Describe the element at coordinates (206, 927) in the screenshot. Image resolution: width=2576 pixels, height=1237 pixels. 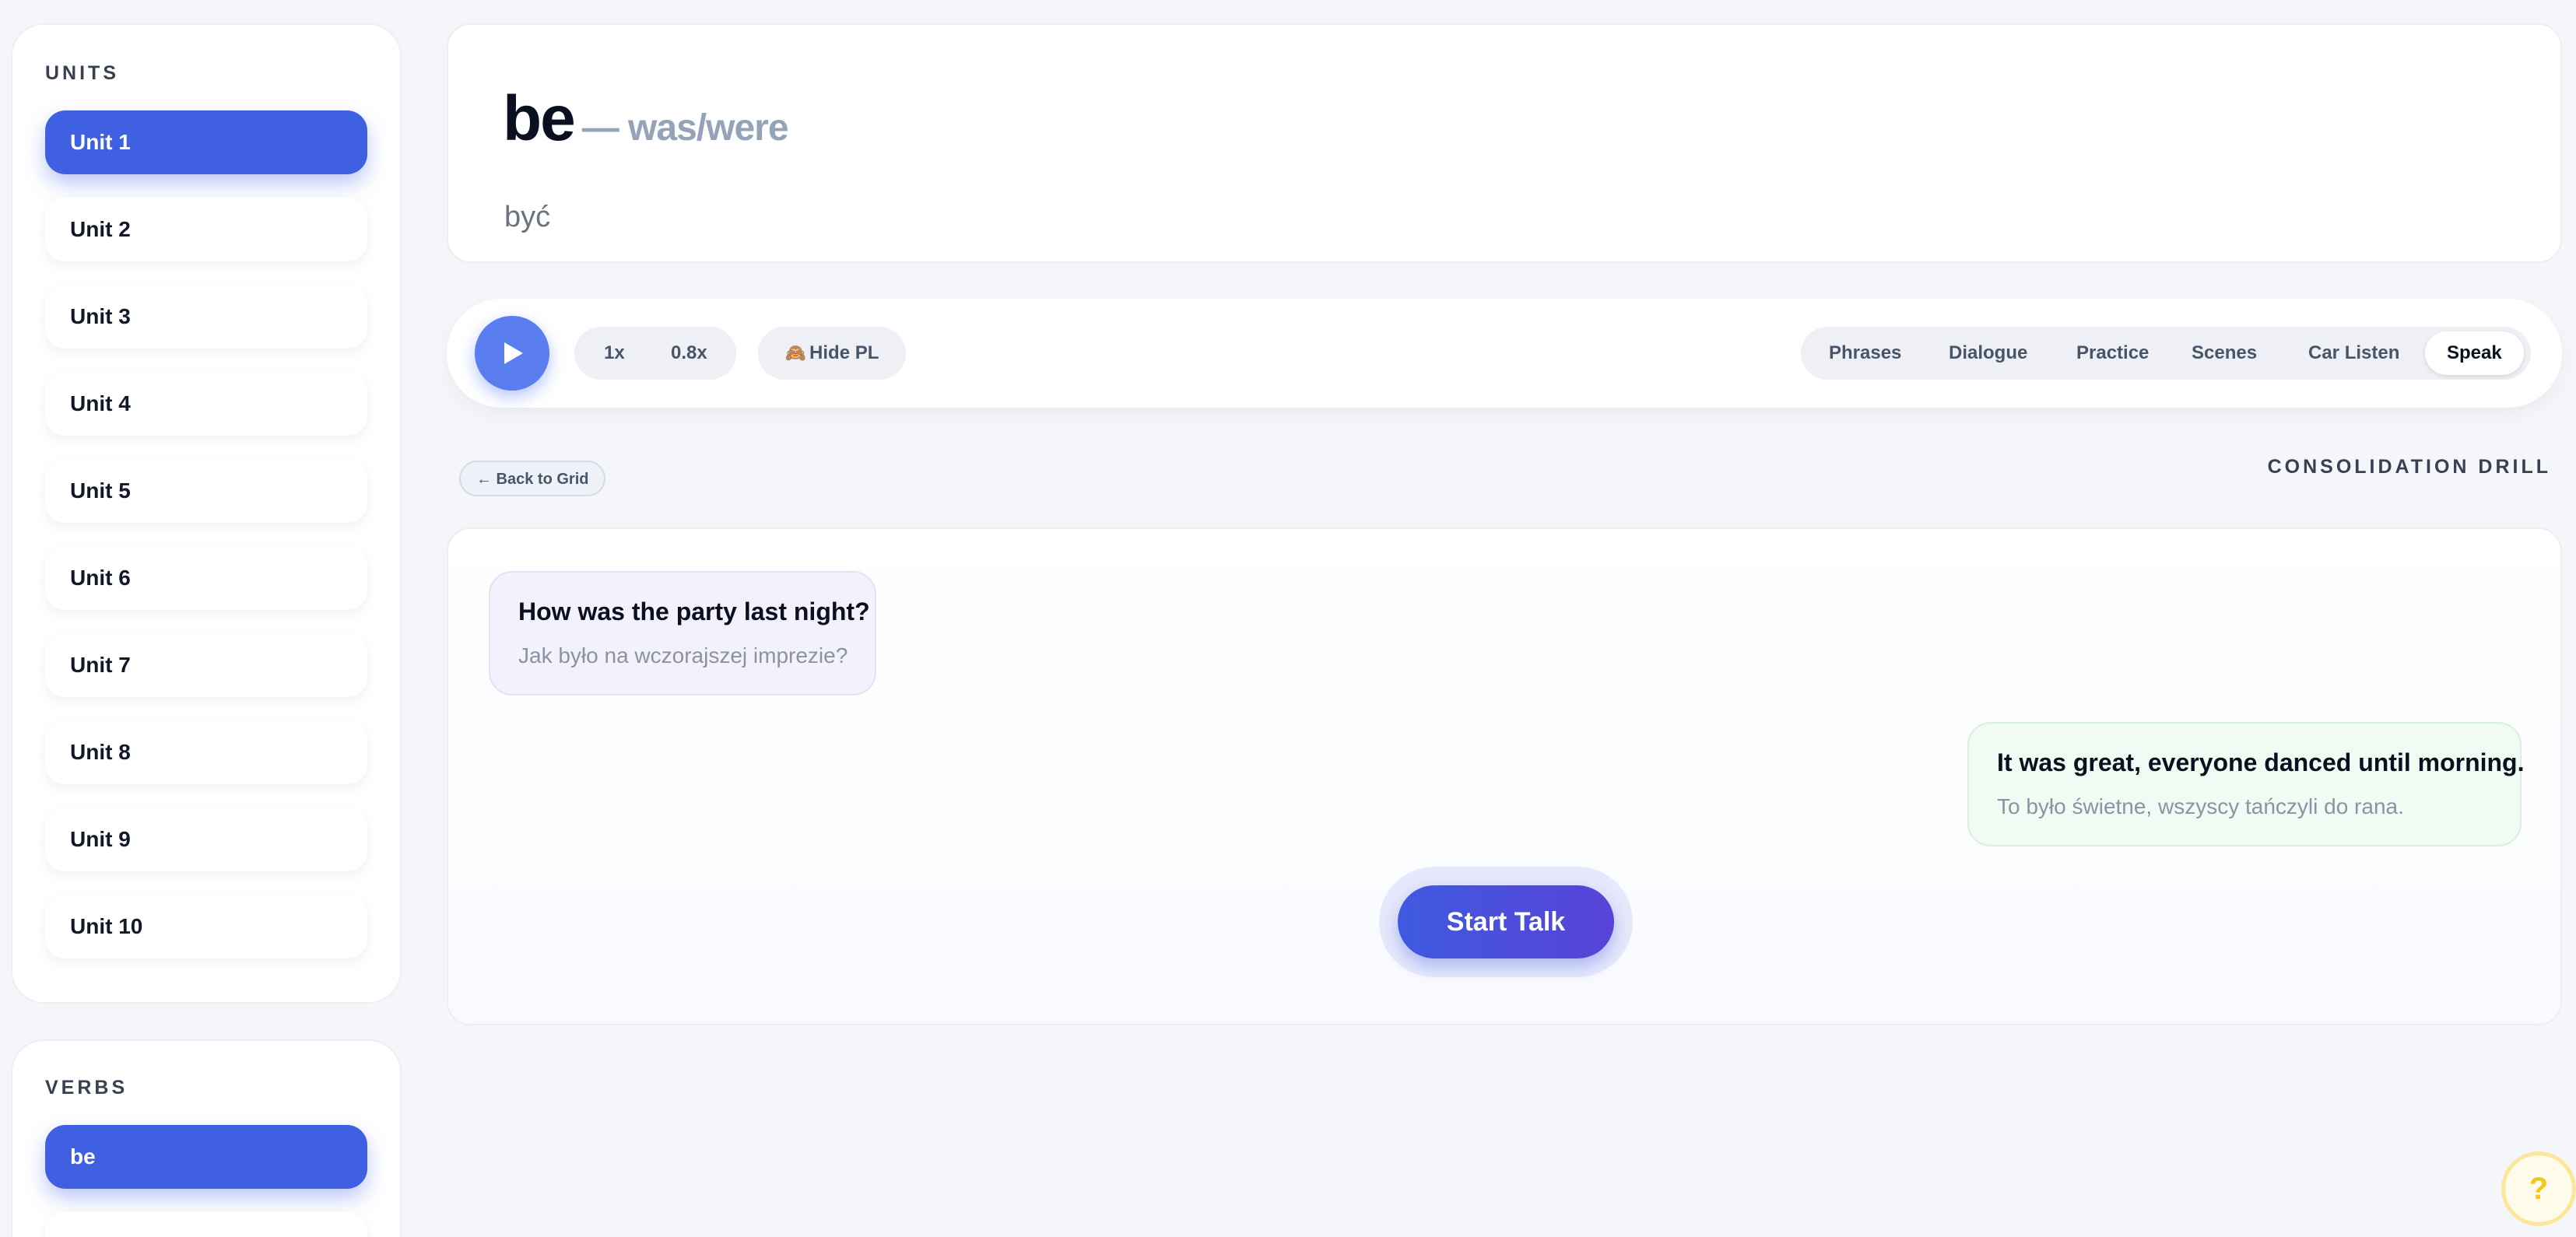
I see `unit-item-10: Unit 10` at that location.